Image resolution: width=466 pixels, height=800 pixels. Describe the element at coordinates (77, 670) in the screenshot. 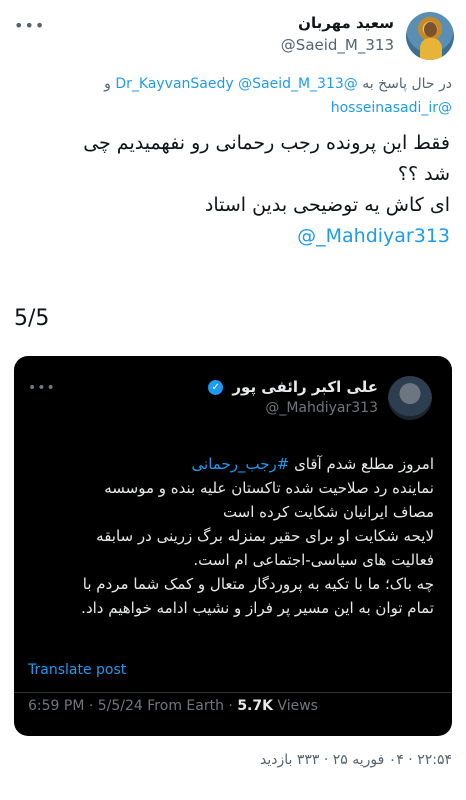

I see `translate-post-link: Translate post` at that location.